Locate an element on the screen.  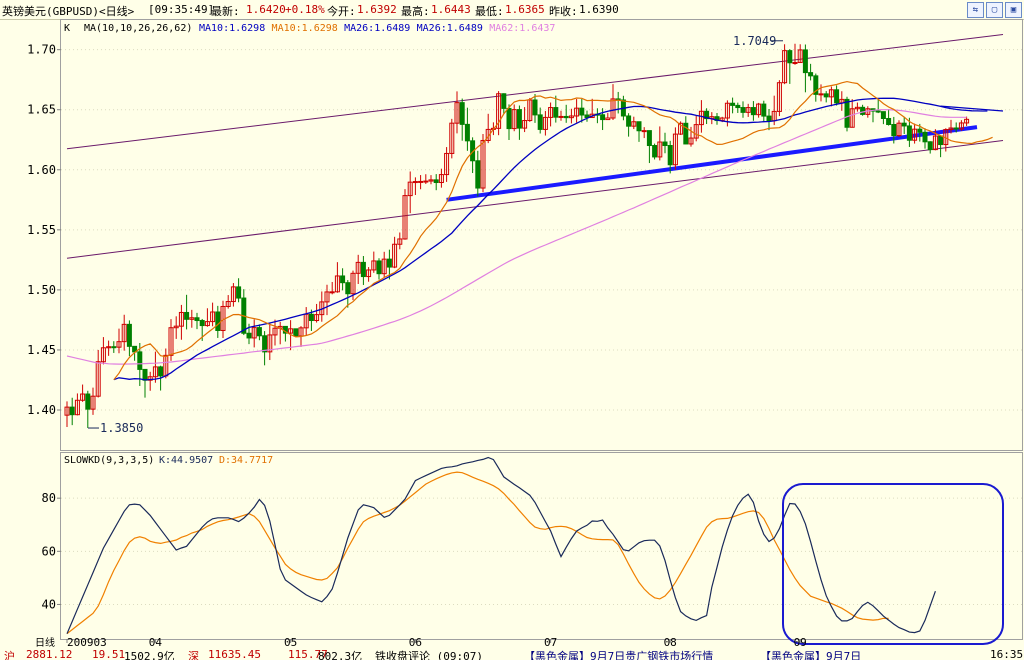
status-item: 1502.9亿 is located at coordinates (149, 655).